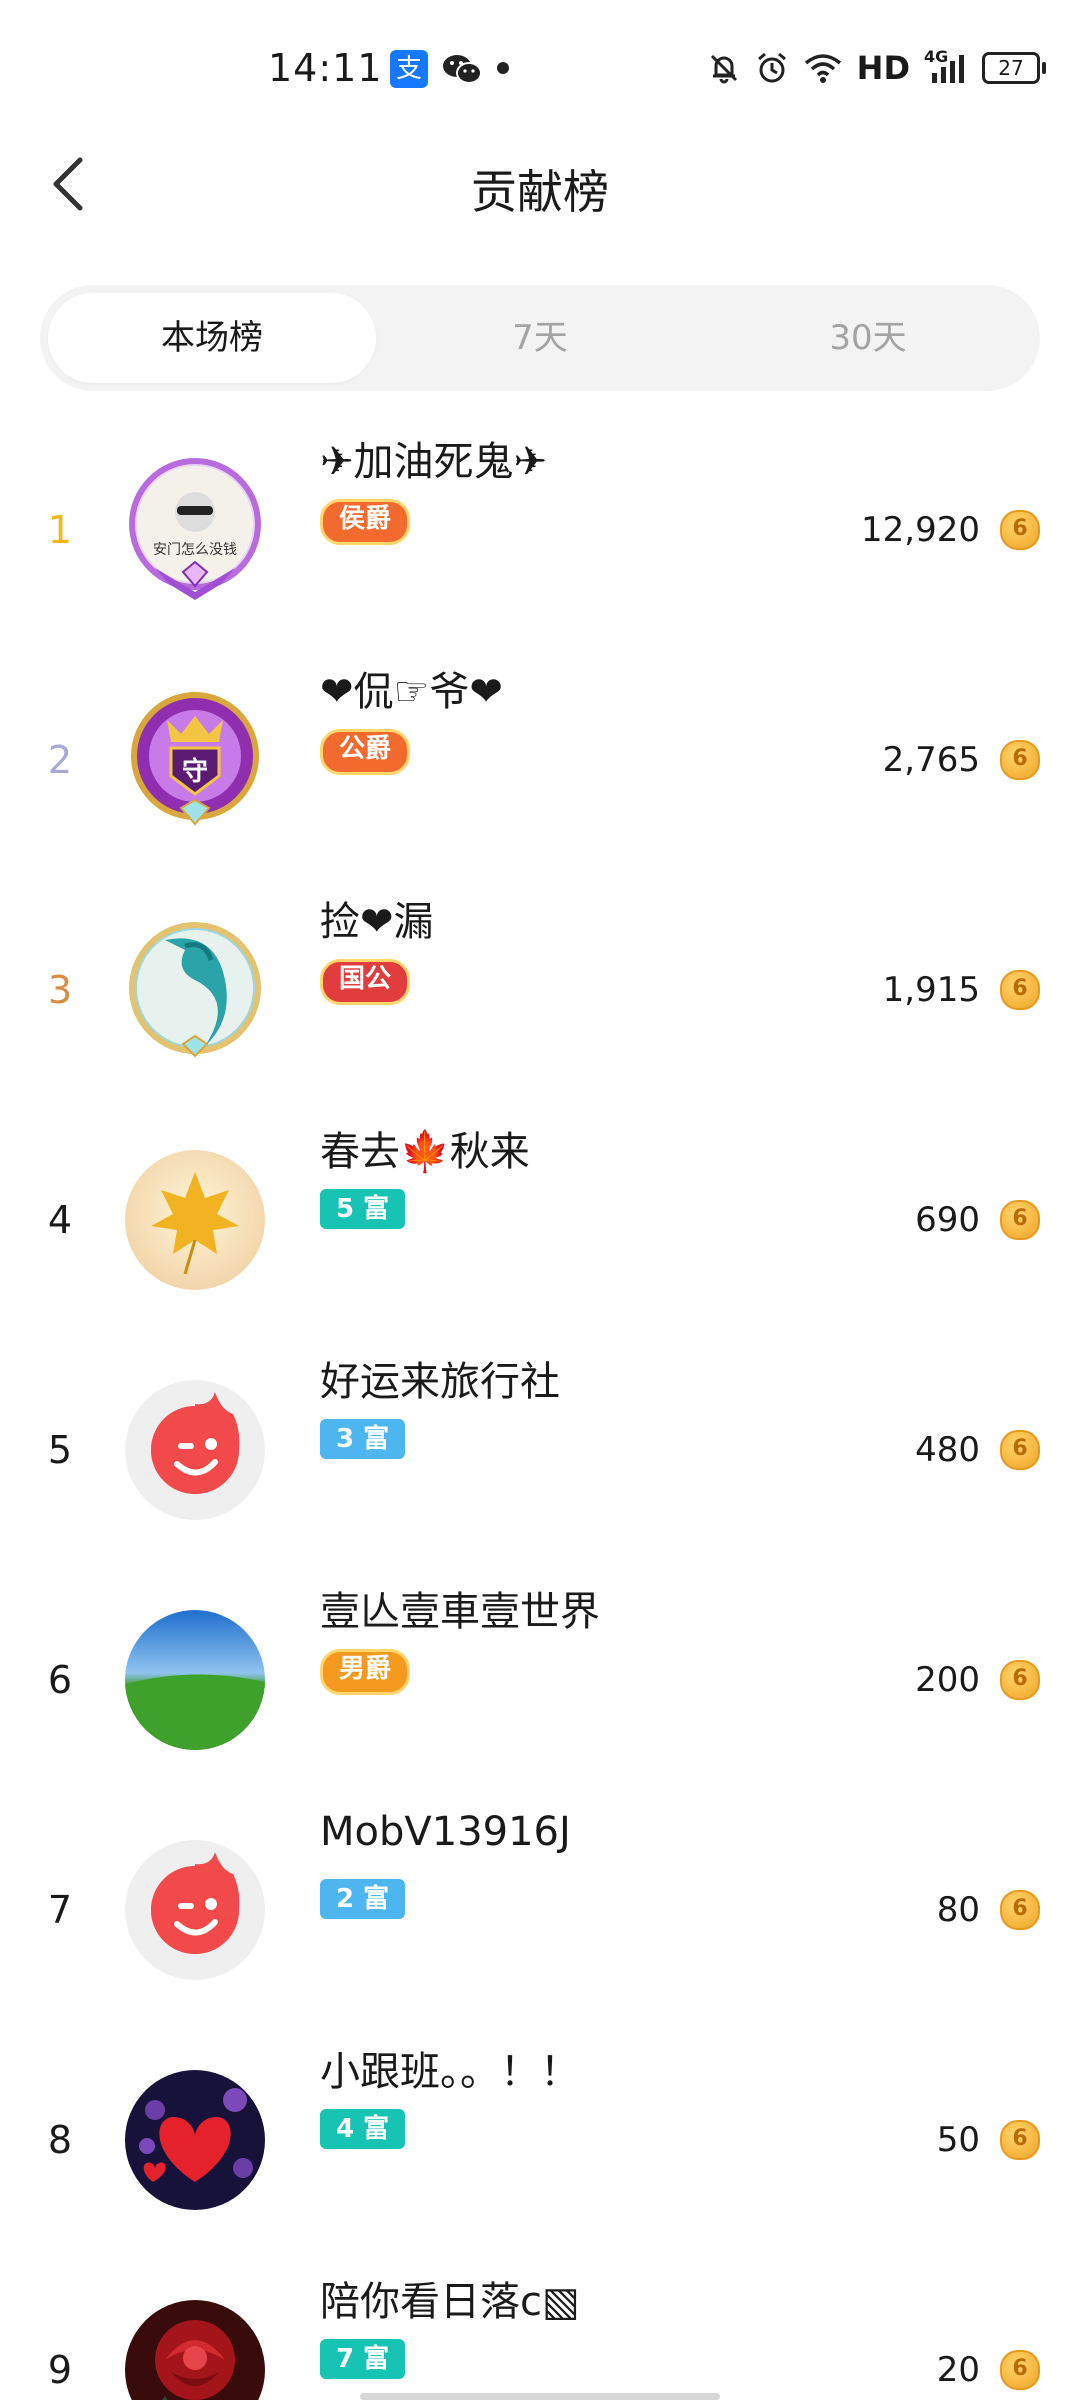 The image size is (1080, 2400). I want to click on leaderboard-row: 9 陪你看日落c▧ 7 富 20, so click(540, 2327).